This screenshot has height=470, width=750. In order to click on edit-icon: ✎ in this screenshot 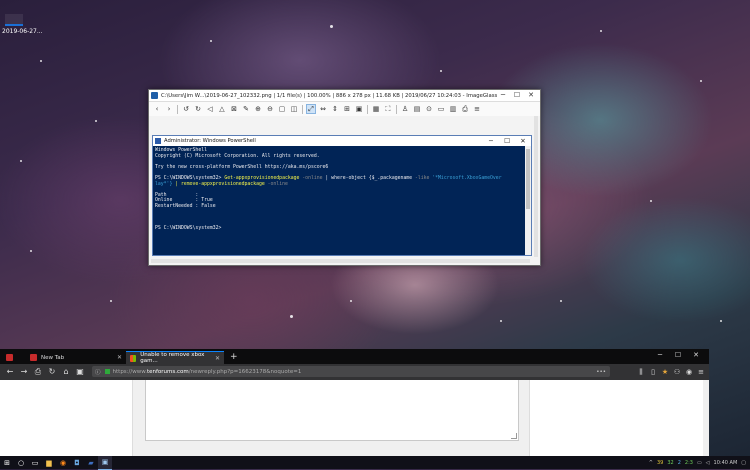, I will do `click(246, 109)`.